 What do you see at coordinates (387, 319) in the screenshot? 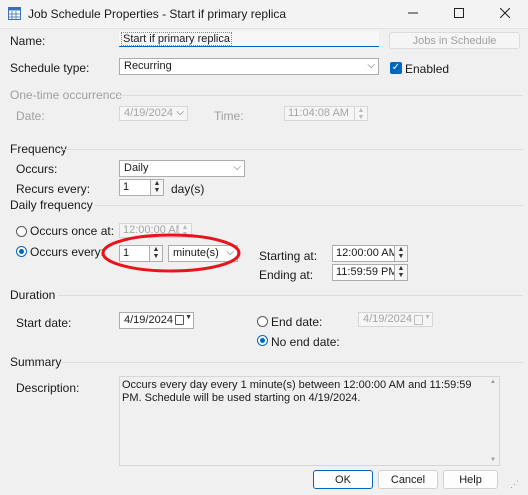
I see `end-date-value: 4/19/2024` at bounding box center [387, 319].